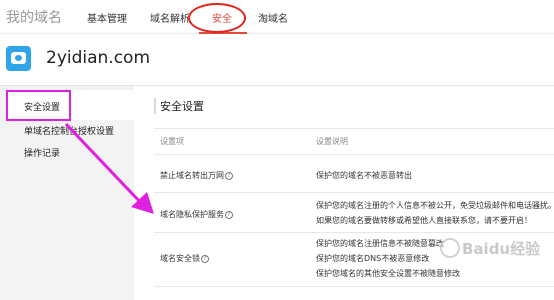 The image size is (554, 300). Describe the element at coordinates (38, 105) in the screenshot. I see `highlight-box` at that location.